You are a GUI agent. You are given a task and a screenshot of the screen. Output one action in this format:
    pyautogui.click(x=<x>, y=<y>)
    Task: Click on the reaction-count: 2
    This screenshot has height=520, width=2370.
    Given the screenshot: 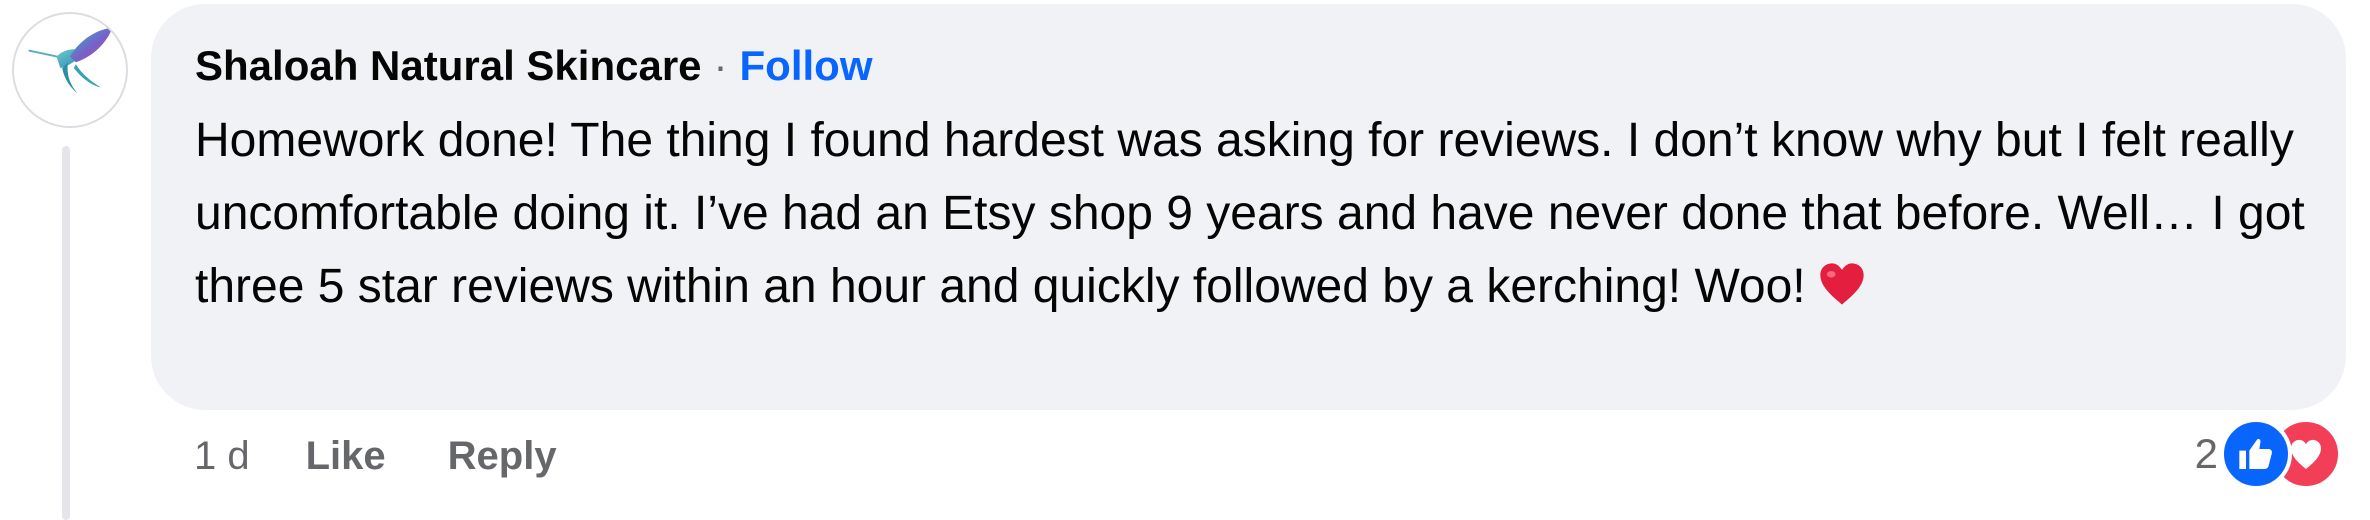 What is the action you would take?
    pyautogui.click(x=2206, y=453)
    